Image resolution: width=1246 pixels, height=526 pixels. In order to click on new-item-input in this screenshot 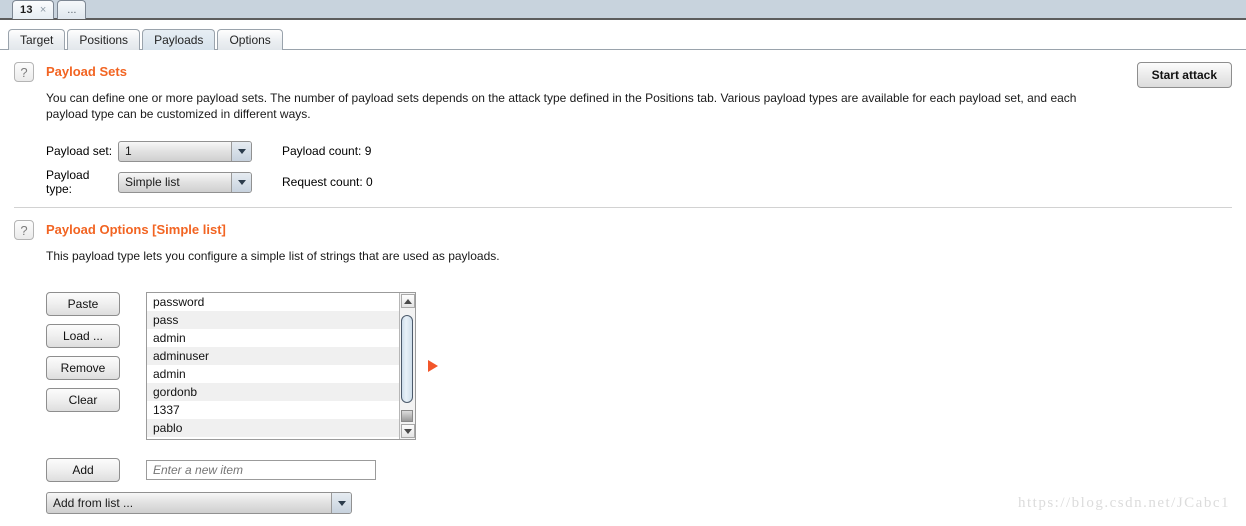, I will do `click(261, 470)`.